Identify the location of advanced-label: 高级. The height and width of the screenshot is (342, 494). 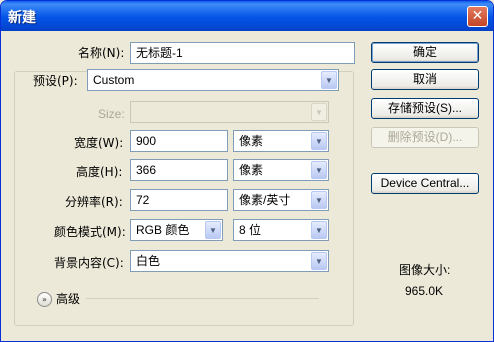
(68, 299).